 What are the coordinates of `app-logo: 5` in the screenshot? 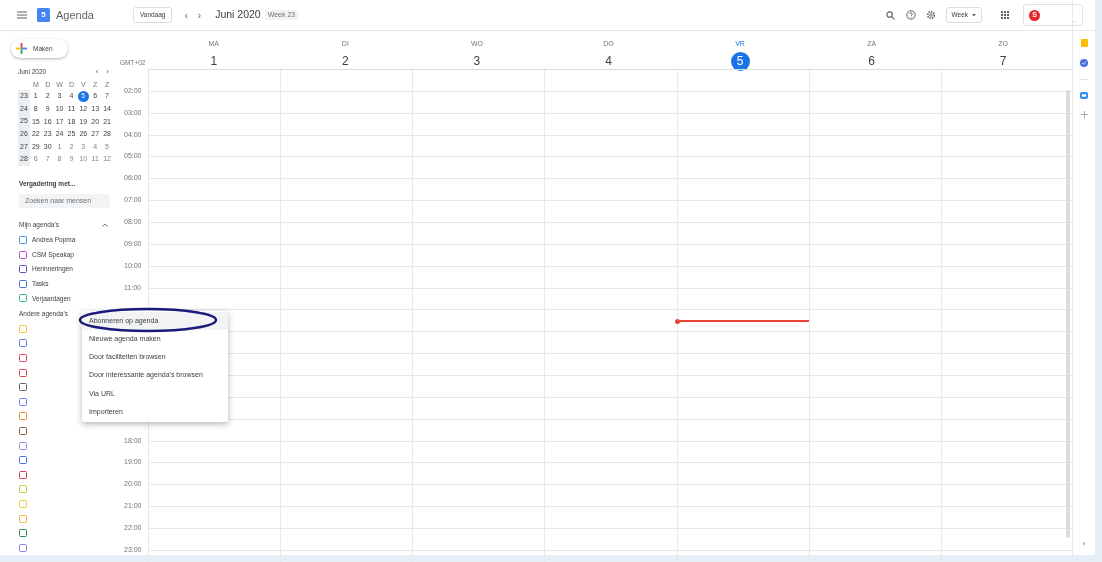 It's located at (43, 15).